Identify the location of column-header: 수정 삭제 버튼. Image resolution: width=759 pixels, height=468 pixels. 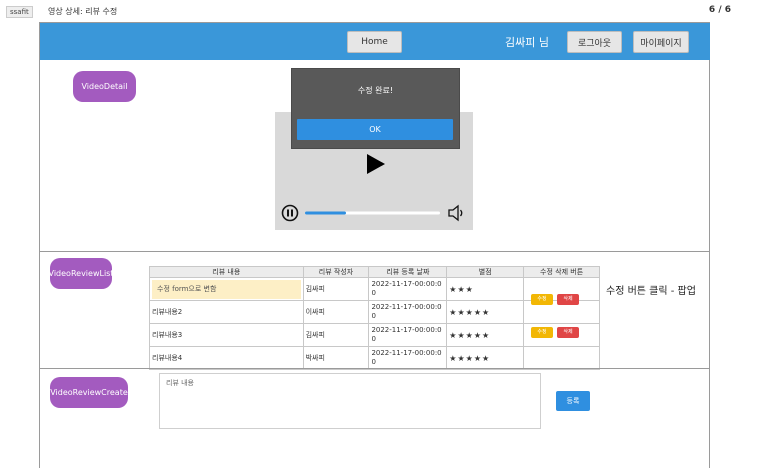
(561, 272).